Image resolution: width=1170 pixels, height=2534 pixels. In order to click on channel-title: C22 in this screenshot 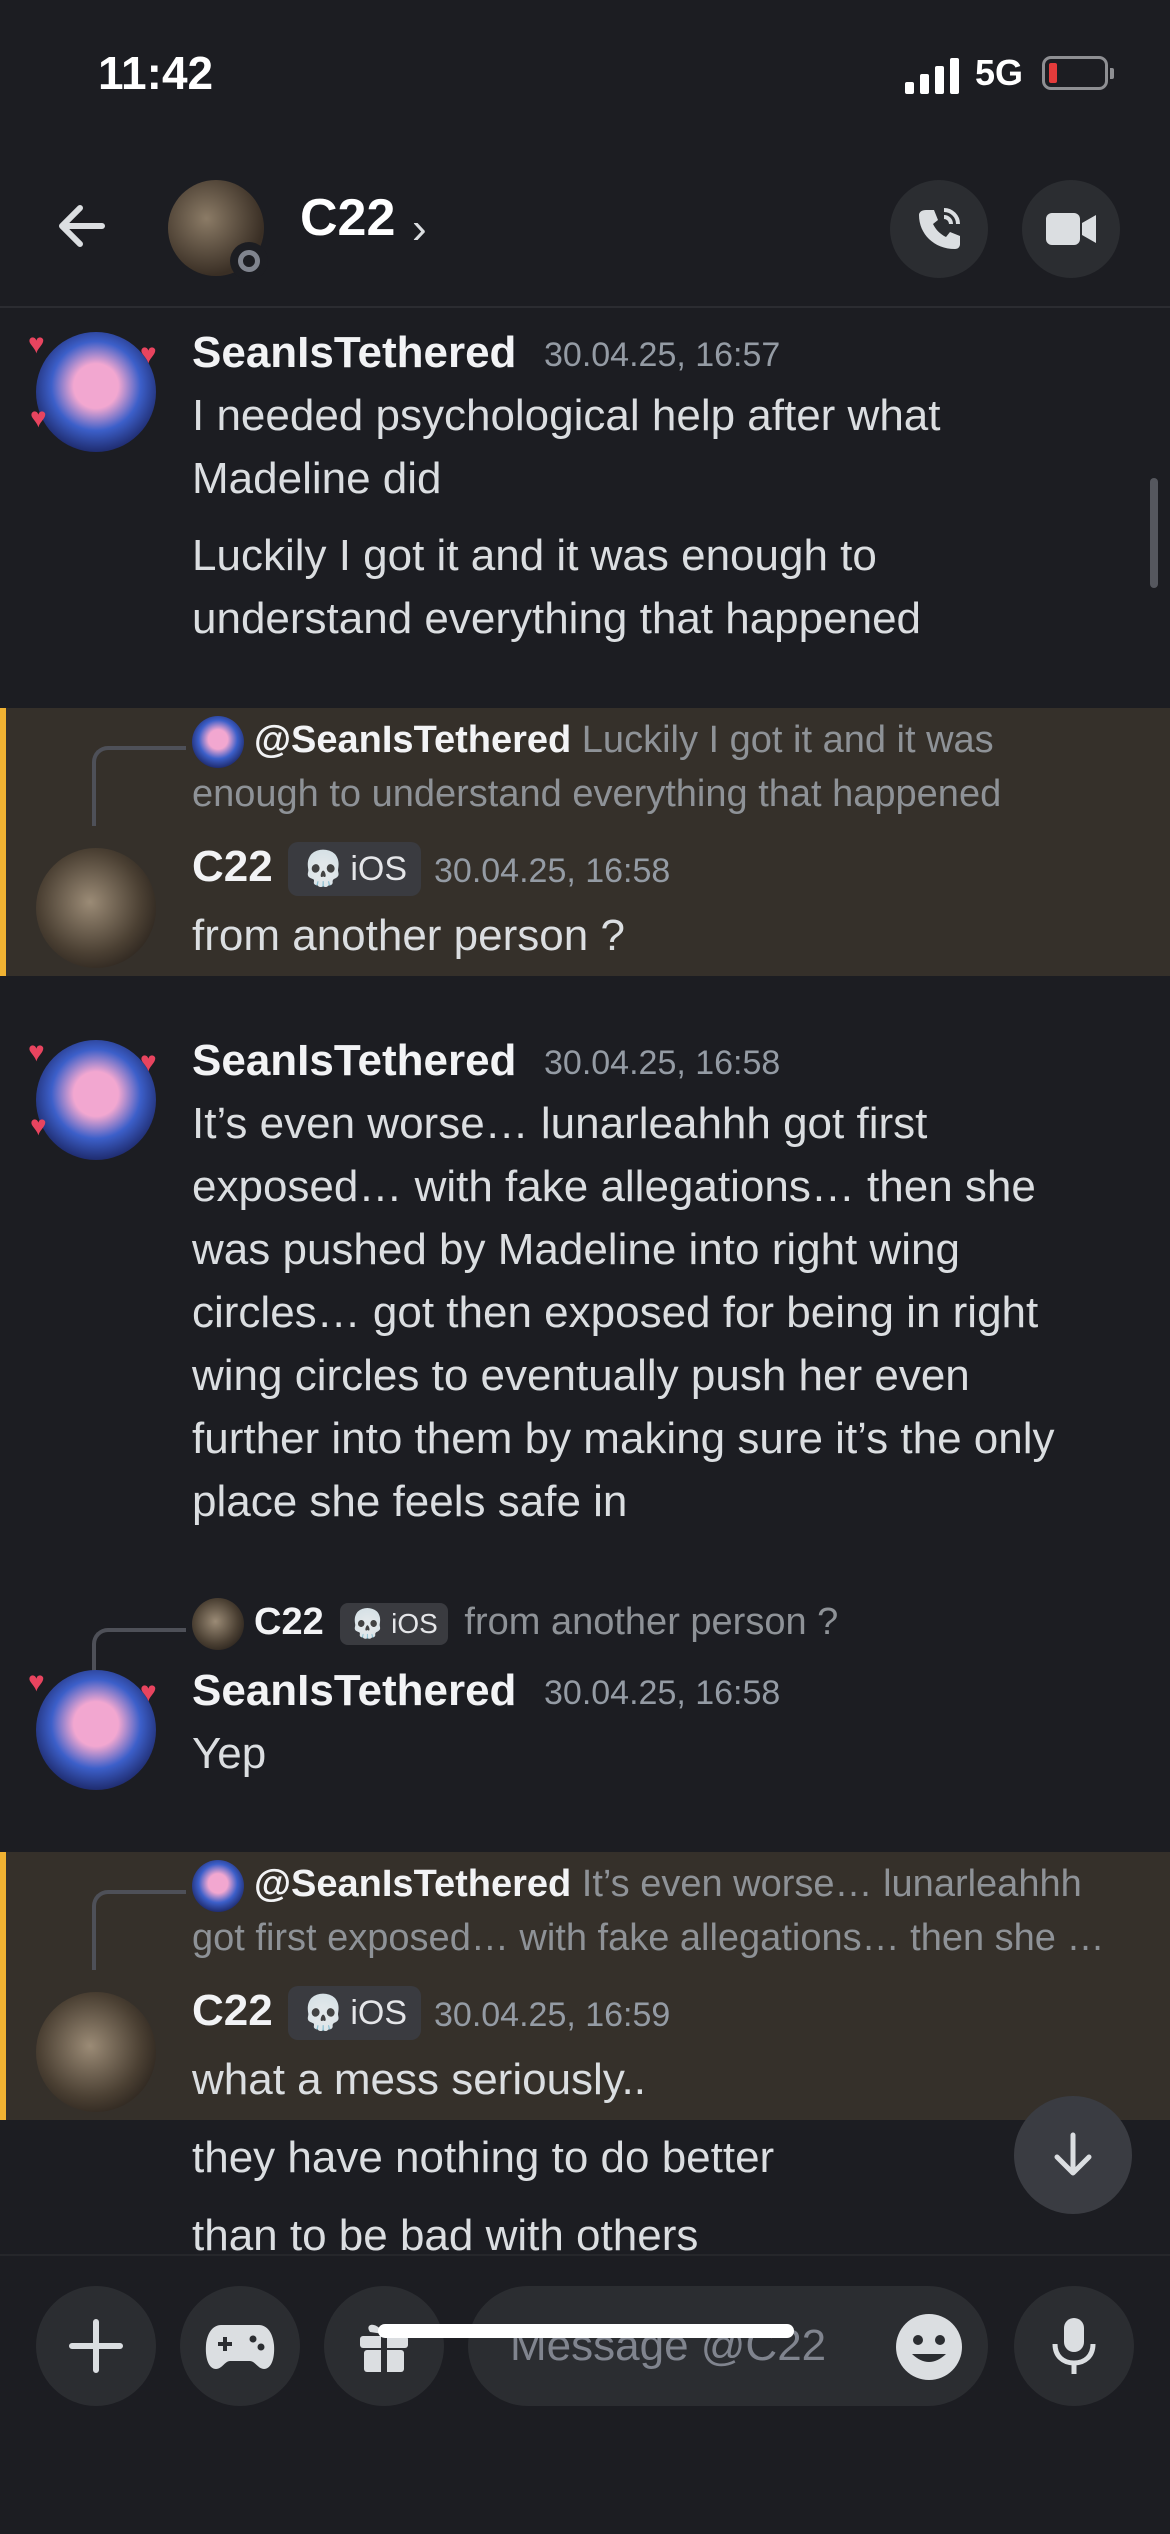, I will do `click(347, 218)`.